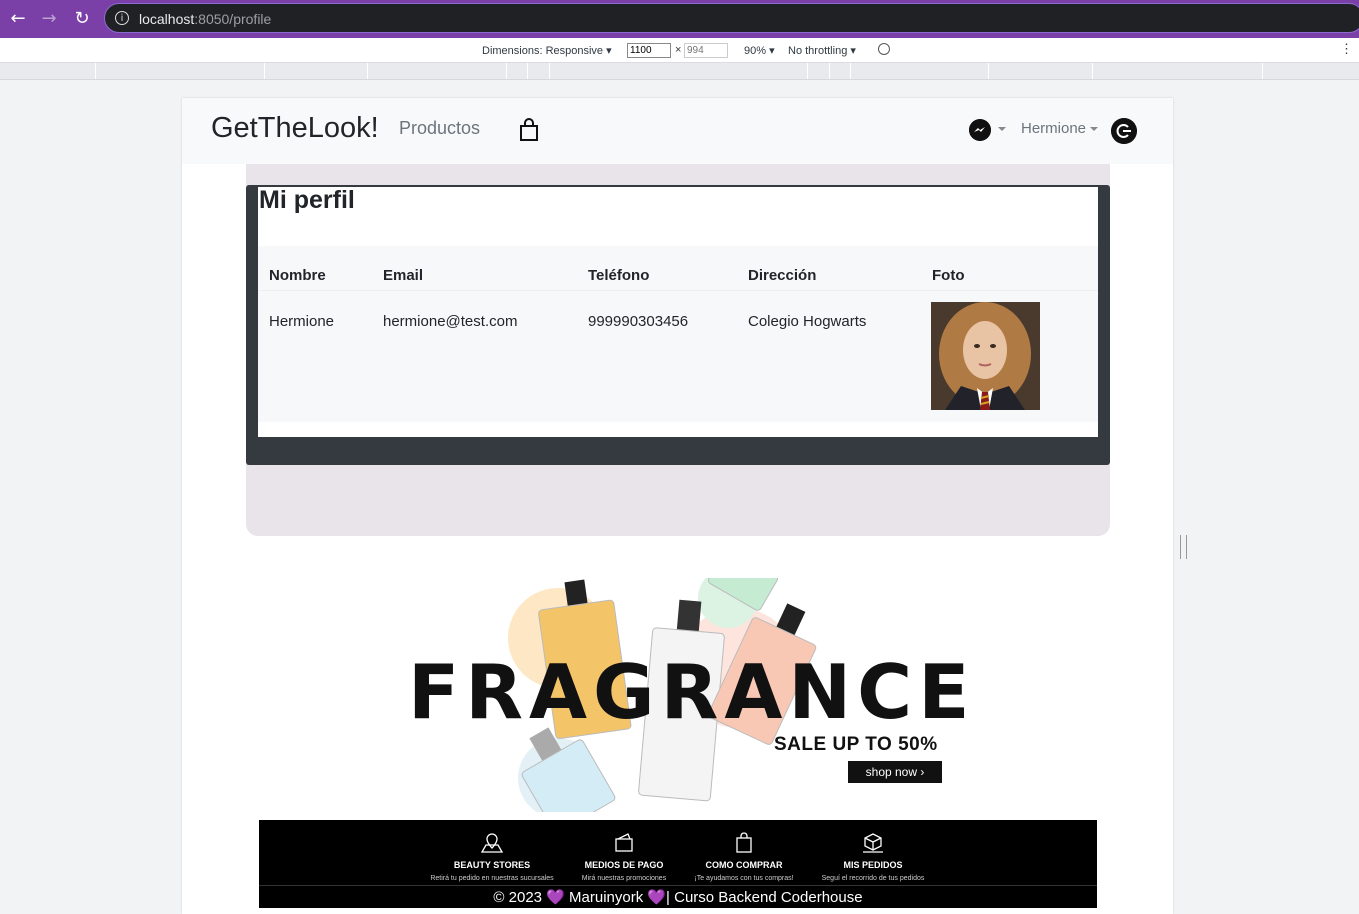  I want to click on viewport-resize-handle, so click(1183, 547).